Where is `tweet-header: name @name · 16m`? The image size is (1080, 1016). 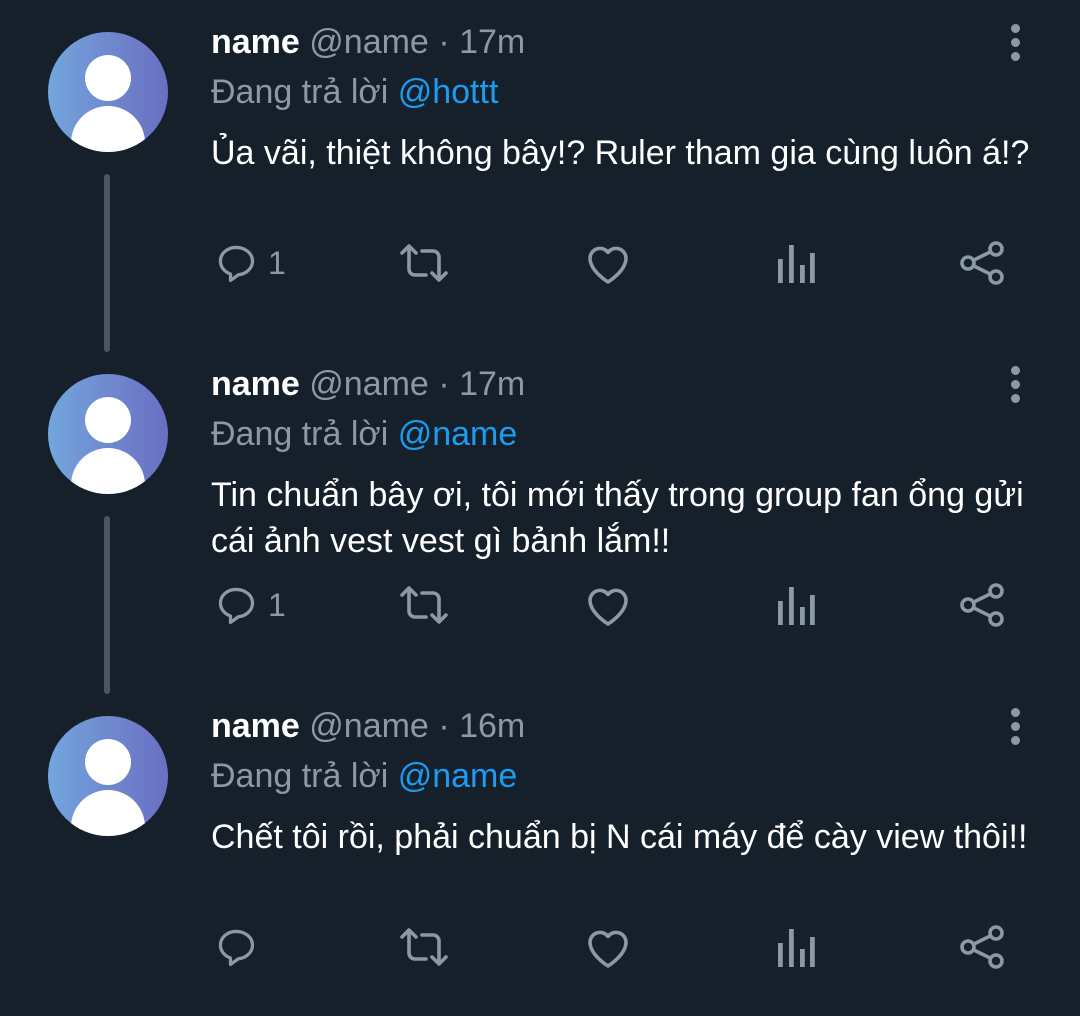 tweet-header: name @name · 16m is located at coordinates (368, 726).